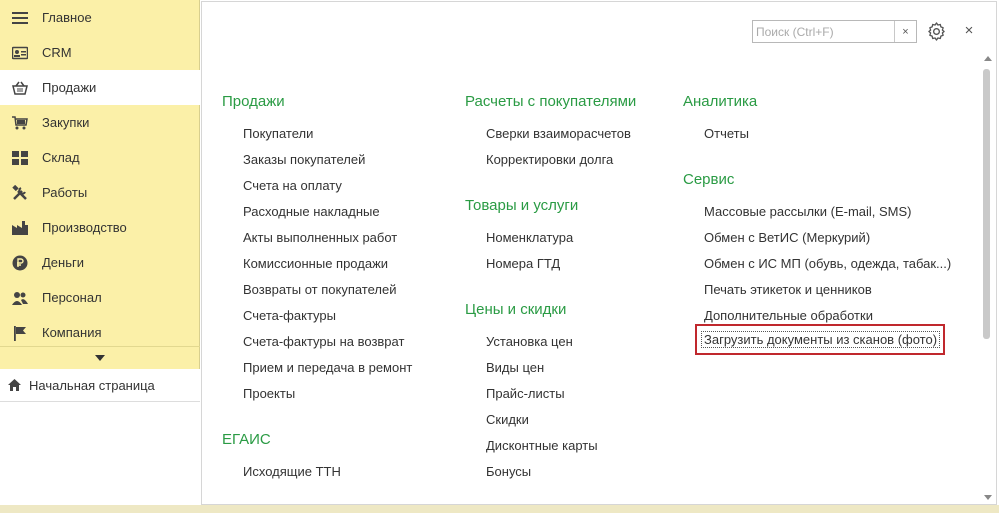 The width and height of the screenshot is (999, 513). I want to click on link-price-types: Виды цен, so click(515, 367).